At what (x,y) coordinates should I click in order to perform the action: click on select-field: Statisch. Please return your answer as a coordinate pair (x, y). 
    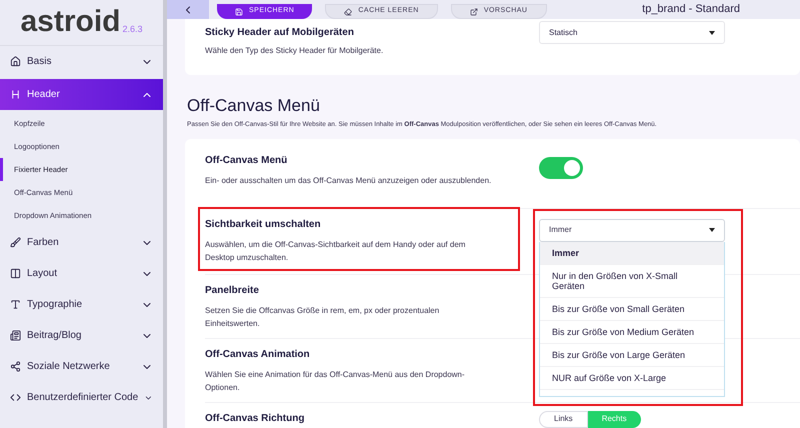
    Looking at the image, I should click on (632, 32).